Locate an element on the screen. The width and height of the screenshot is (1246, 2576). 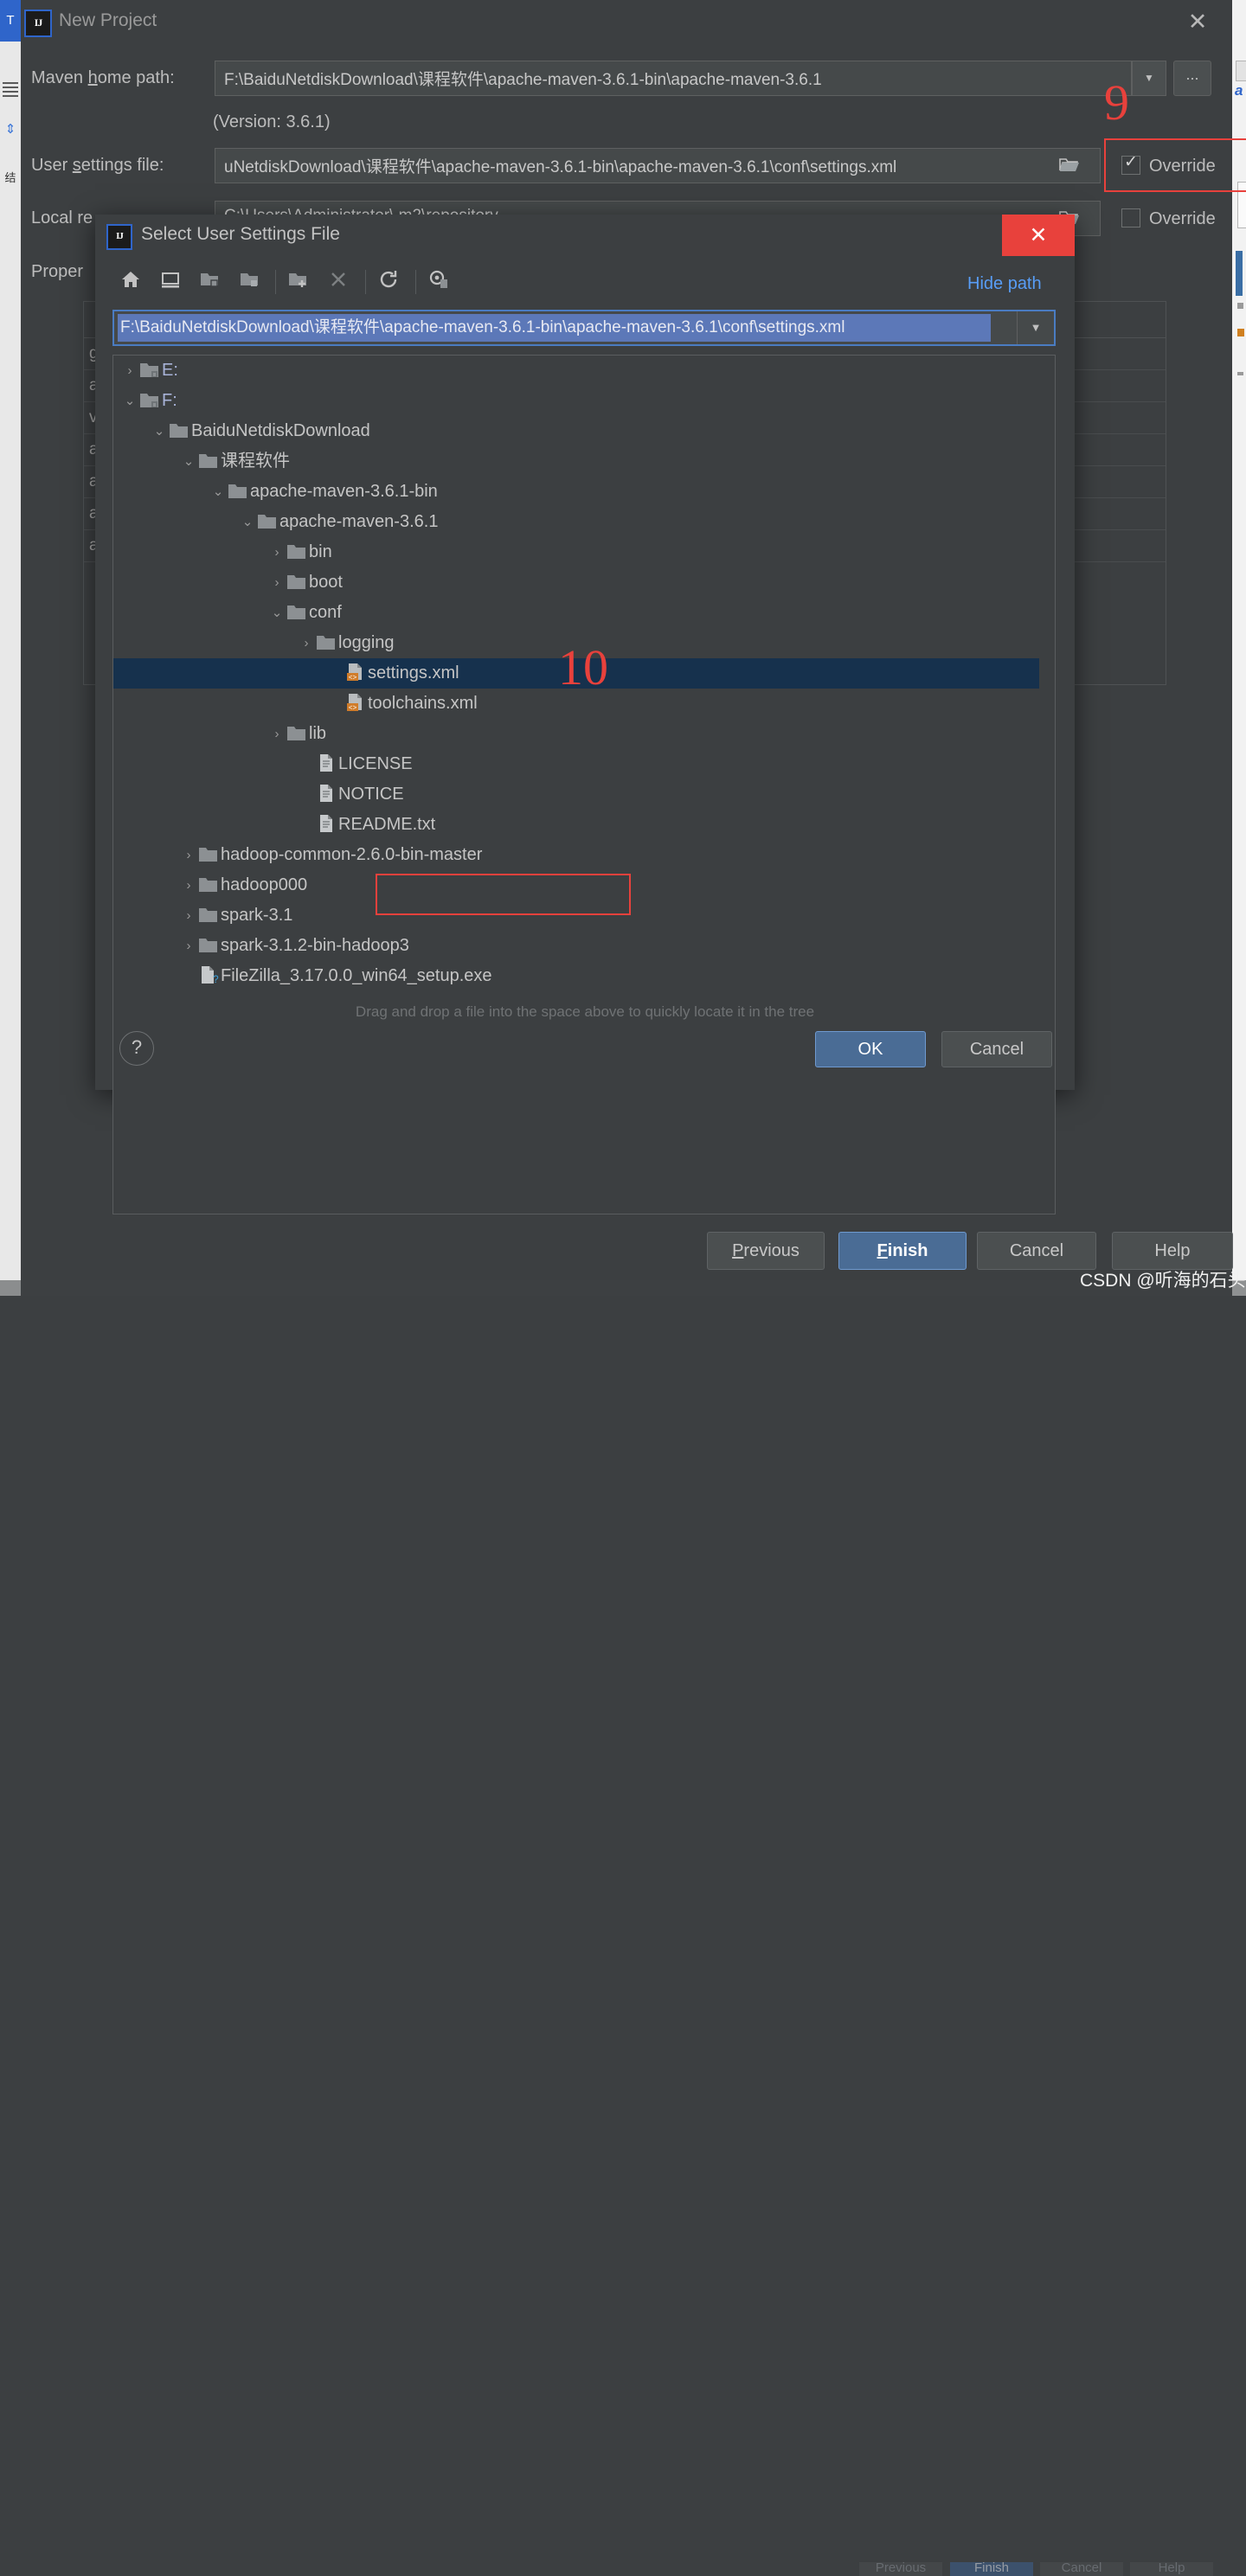
tree-node: ⌄ apache-maven-3.6.1 is located at coordinates (576, 522).